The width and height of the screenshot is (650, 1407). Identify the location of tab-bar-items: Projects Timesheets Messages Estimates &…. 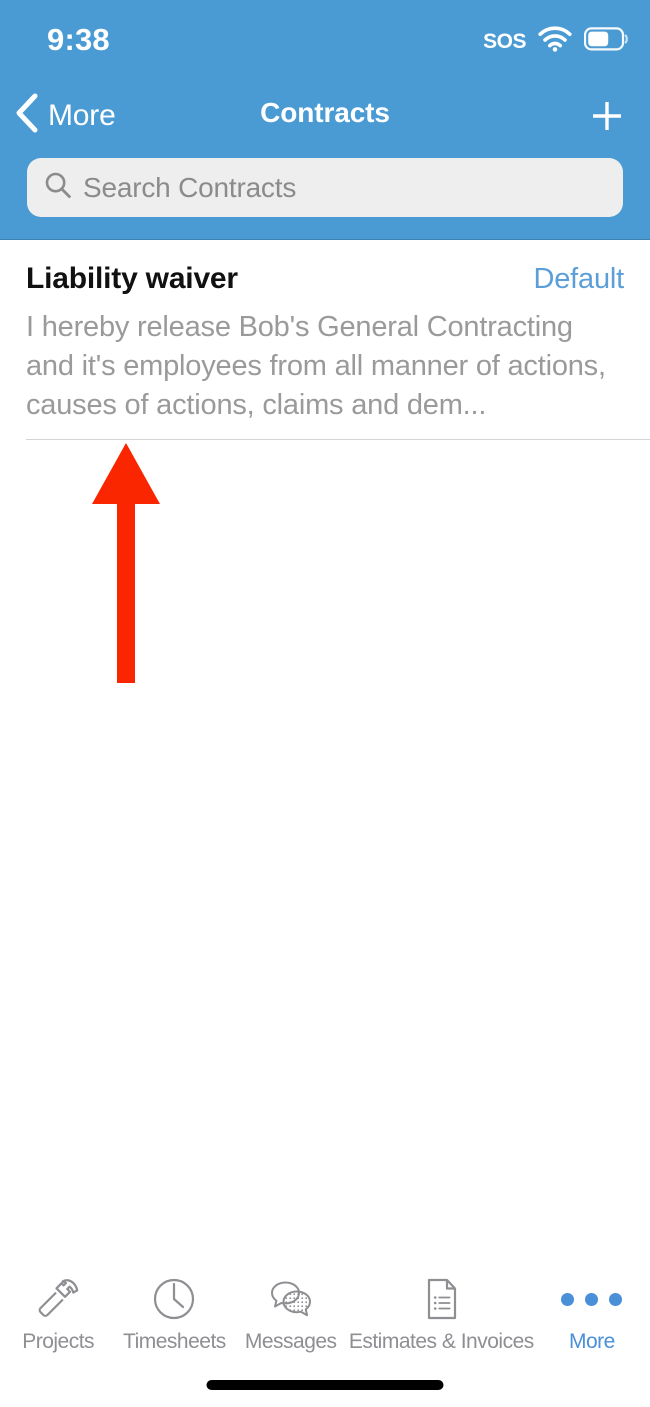
(325, 1319).